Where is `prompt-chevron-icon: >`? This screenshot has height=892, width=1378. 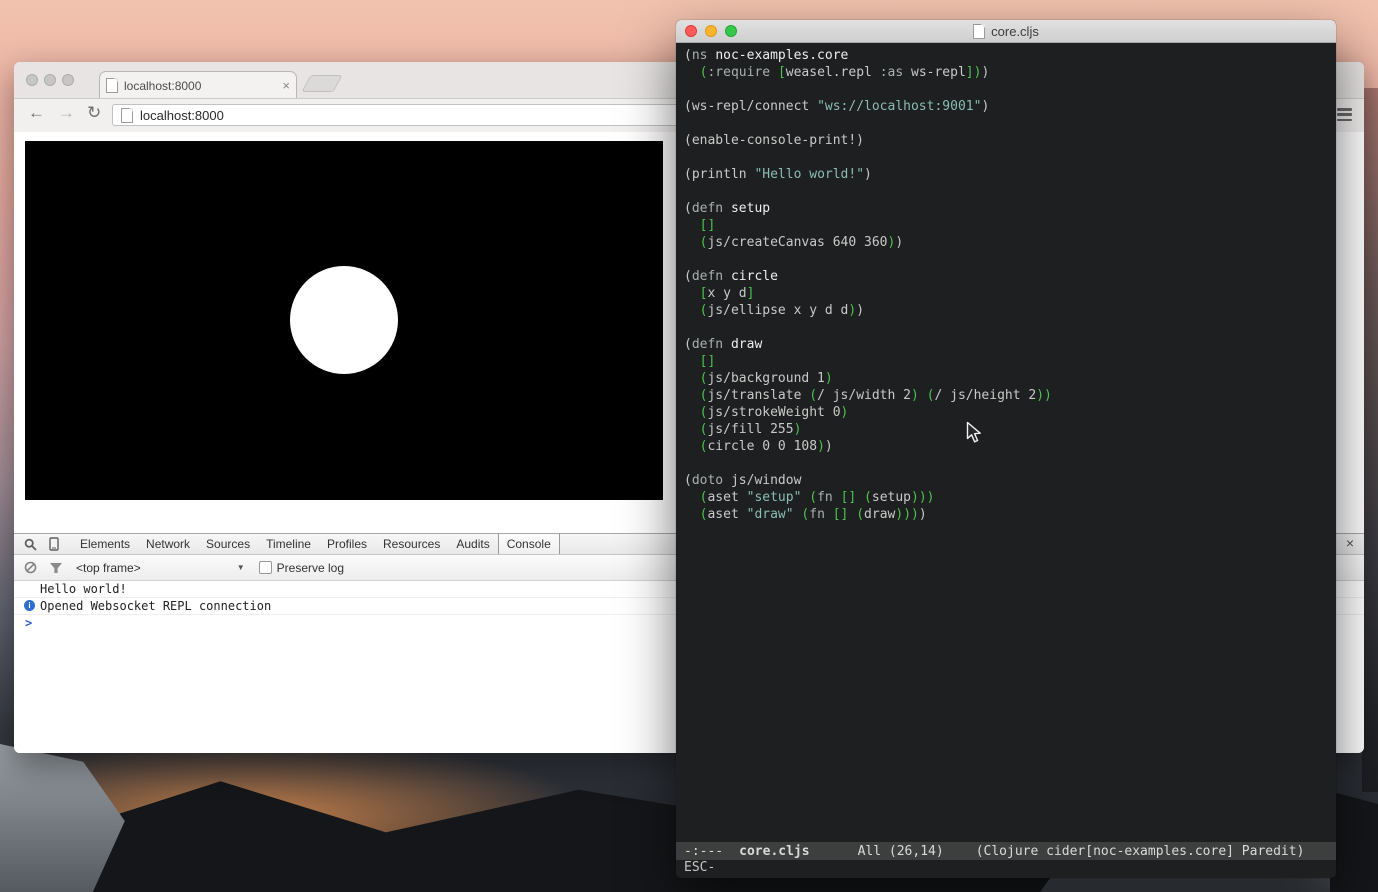
prompt-chevron-icon: > is located at coordinates (29, 623).